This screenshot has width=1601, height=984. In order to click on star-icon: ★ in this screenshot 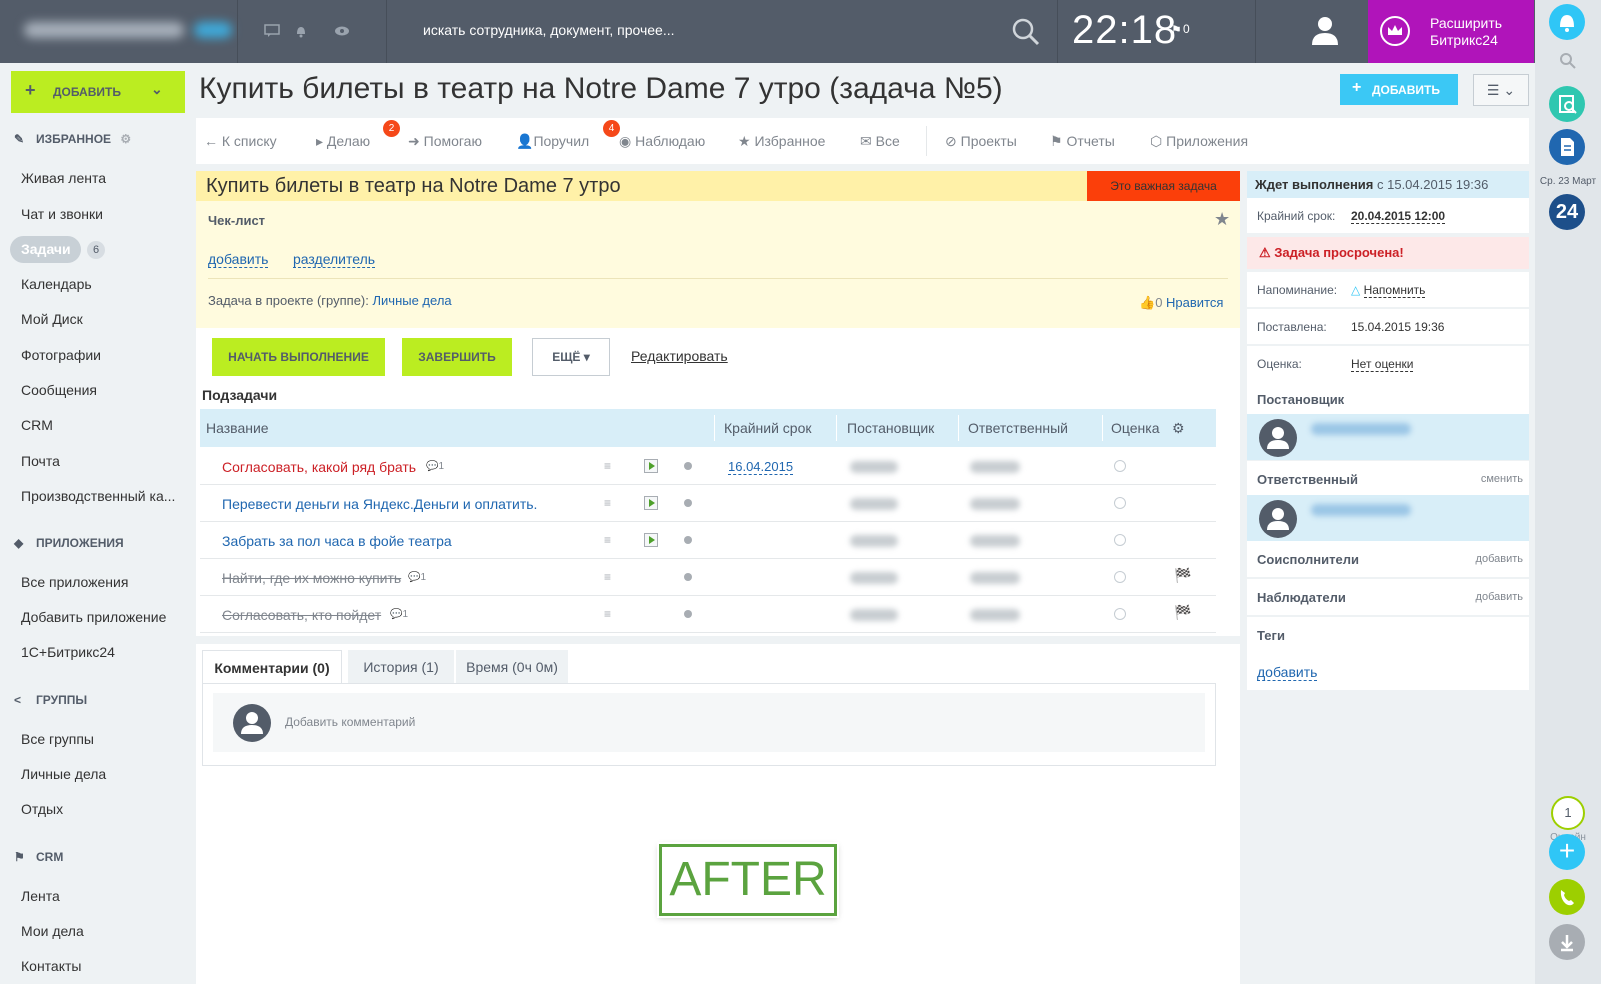, I will do `click(1222, 219)`.